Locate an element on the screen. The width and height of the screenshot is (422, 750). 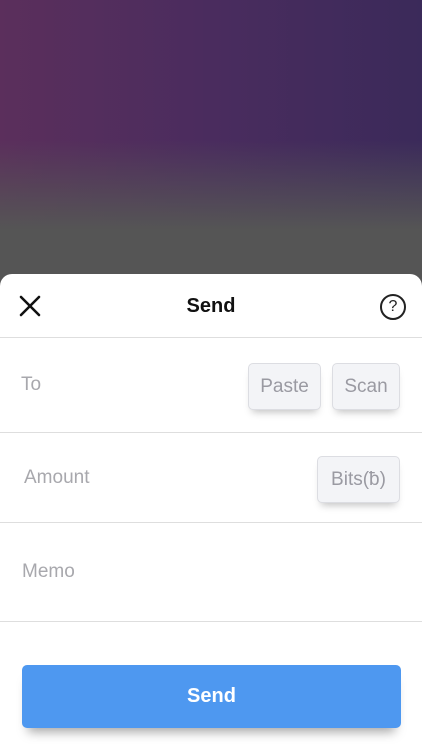
help-button: ? is located at coordinates (393, 307).